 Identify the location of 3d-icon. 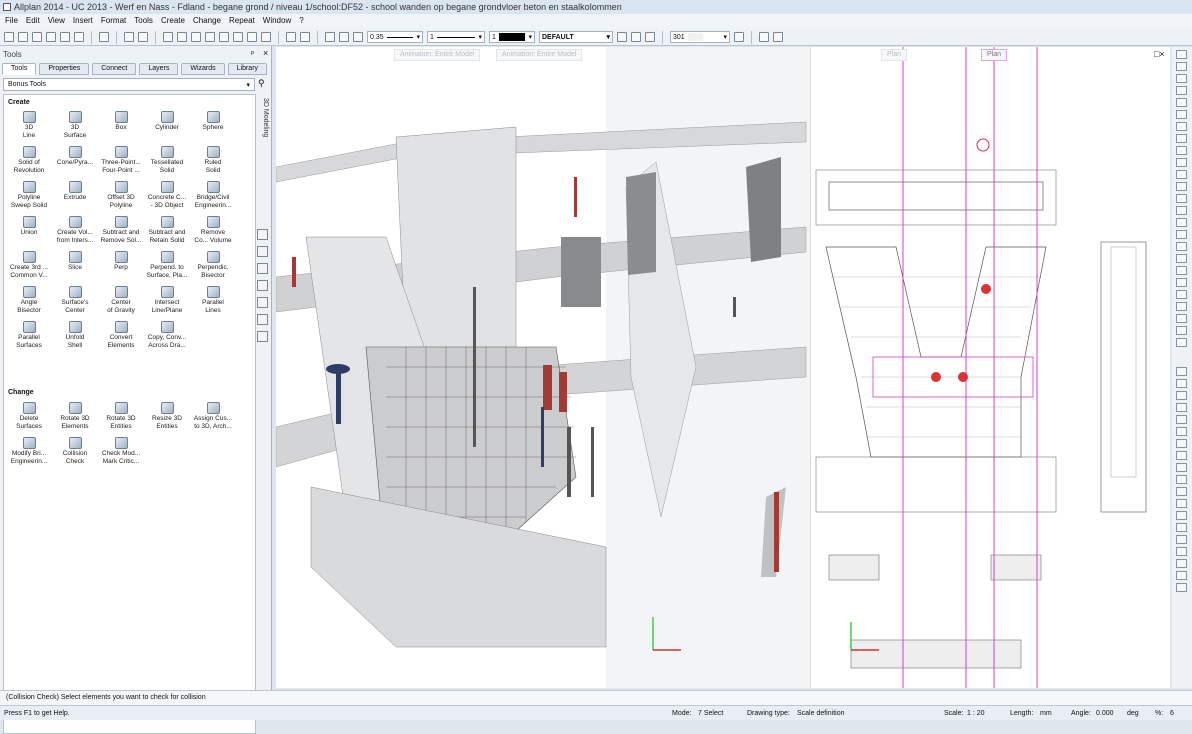
(266, 37).